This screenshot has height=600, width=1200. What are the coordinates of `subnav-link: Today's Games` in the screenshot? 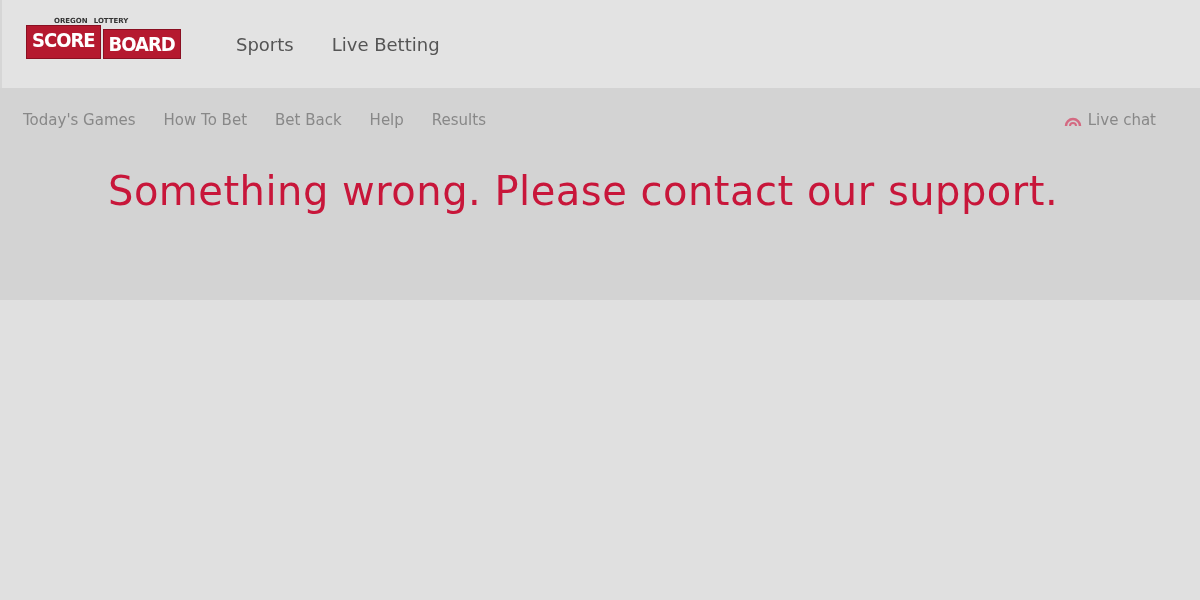 It's located at (79, 120).